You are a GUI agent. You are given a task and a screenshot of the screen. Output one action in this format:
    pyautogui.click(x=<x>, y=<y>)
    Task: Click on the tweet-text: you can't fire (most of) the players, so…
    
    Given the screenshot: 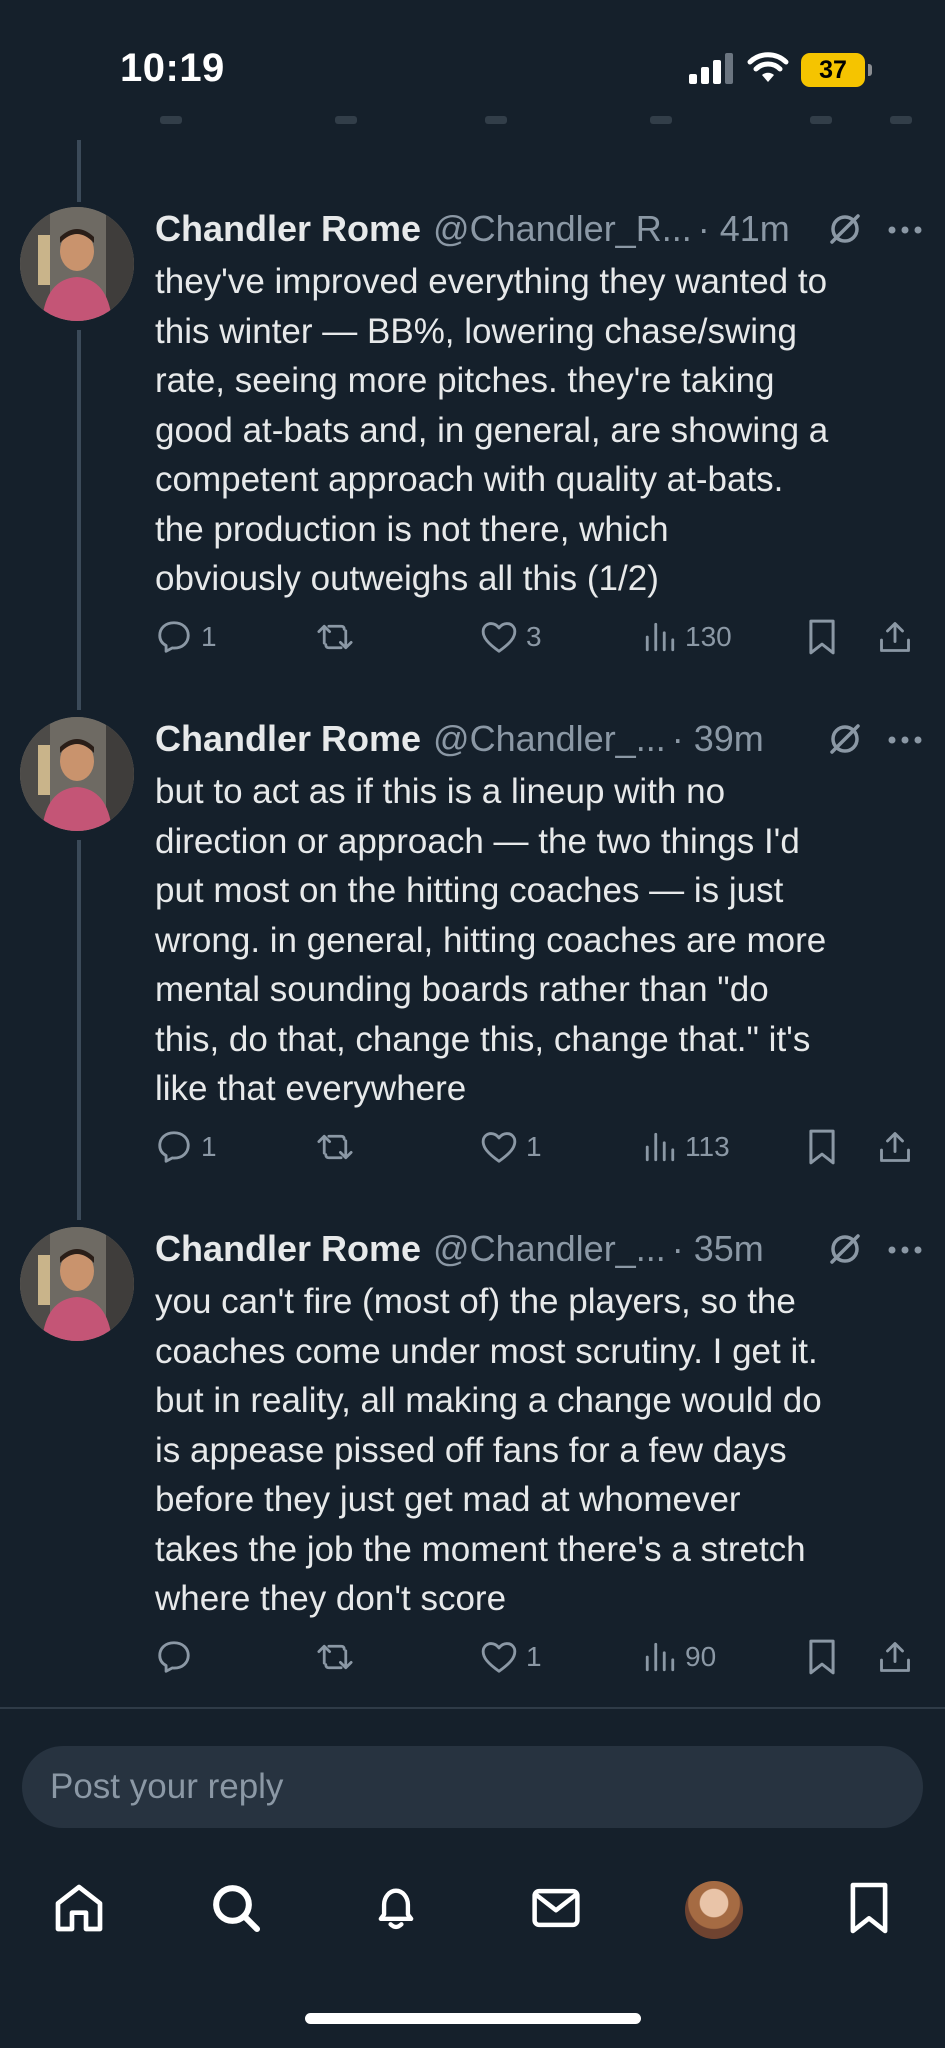 What is the action you would take?
    pyautogui.click(x=488, y=1450)
    